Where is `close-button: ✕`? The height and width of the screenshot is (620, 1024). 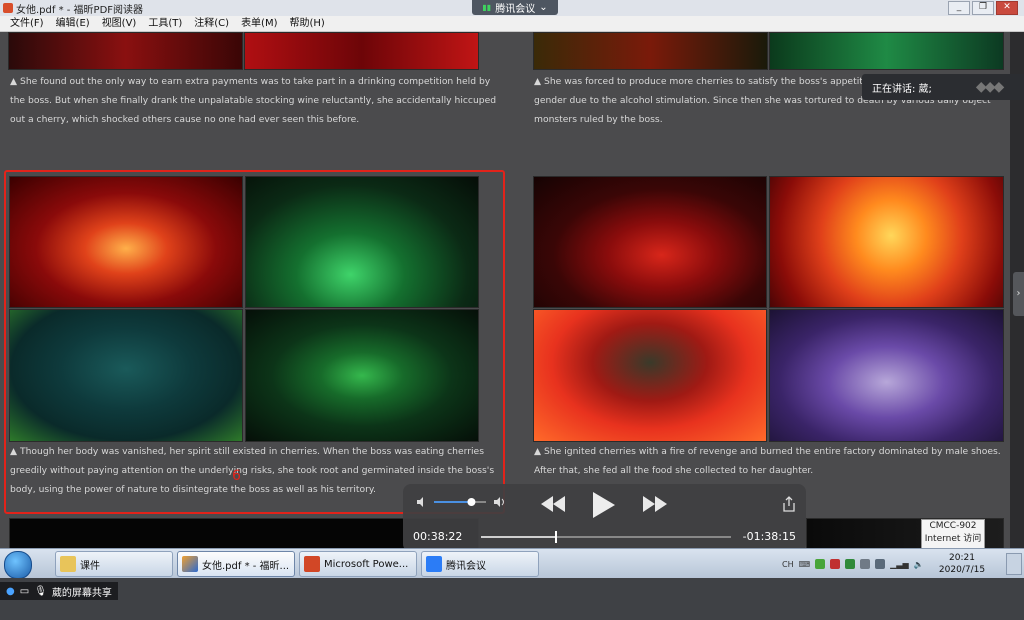
close-button: ✕ is located at coordinates (1007, 8).